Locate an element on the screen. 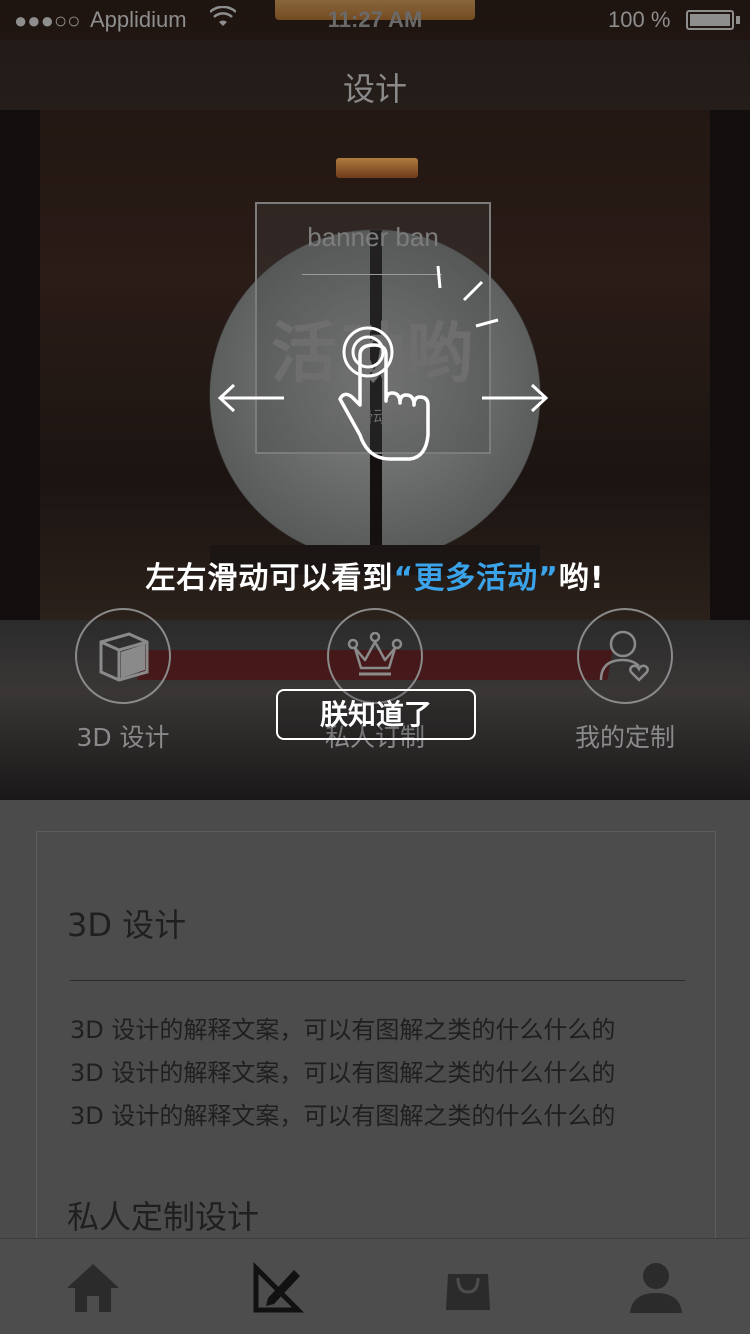 The height and width of the screenshot is (1334, 750). battery-icon is located at coordinates (710, 20).